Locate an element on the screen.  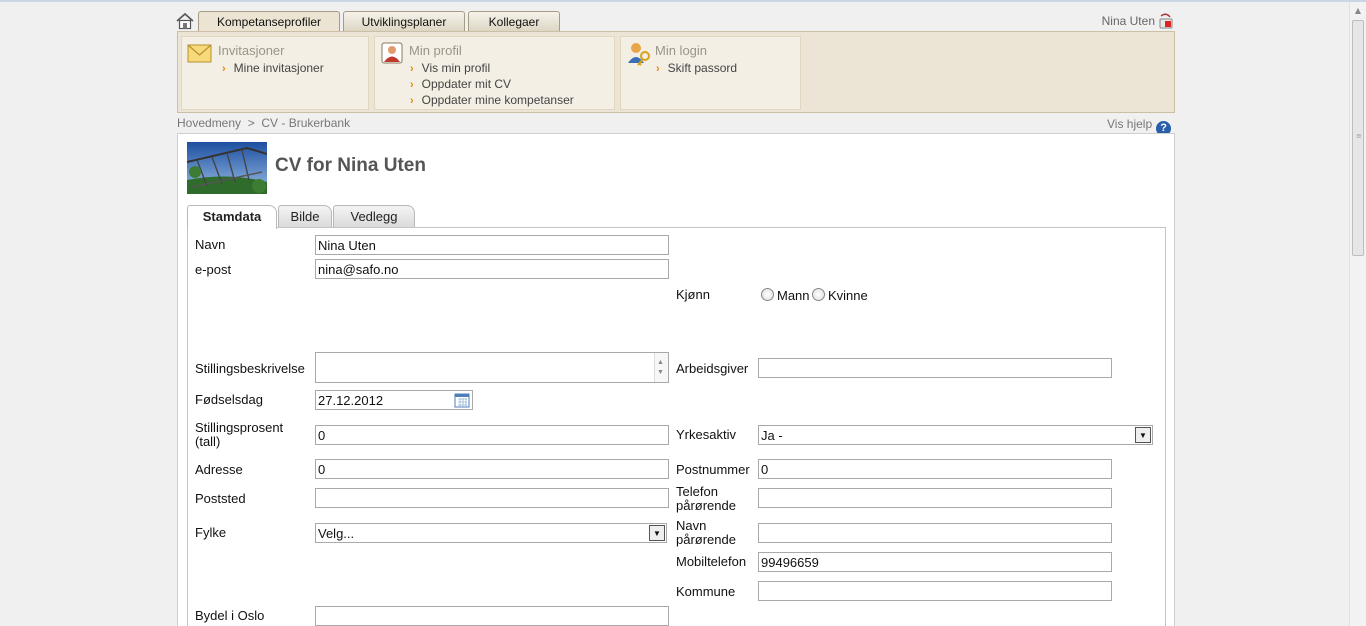
stillingsprosent-input: 0 is located at coordinates (492, 435).